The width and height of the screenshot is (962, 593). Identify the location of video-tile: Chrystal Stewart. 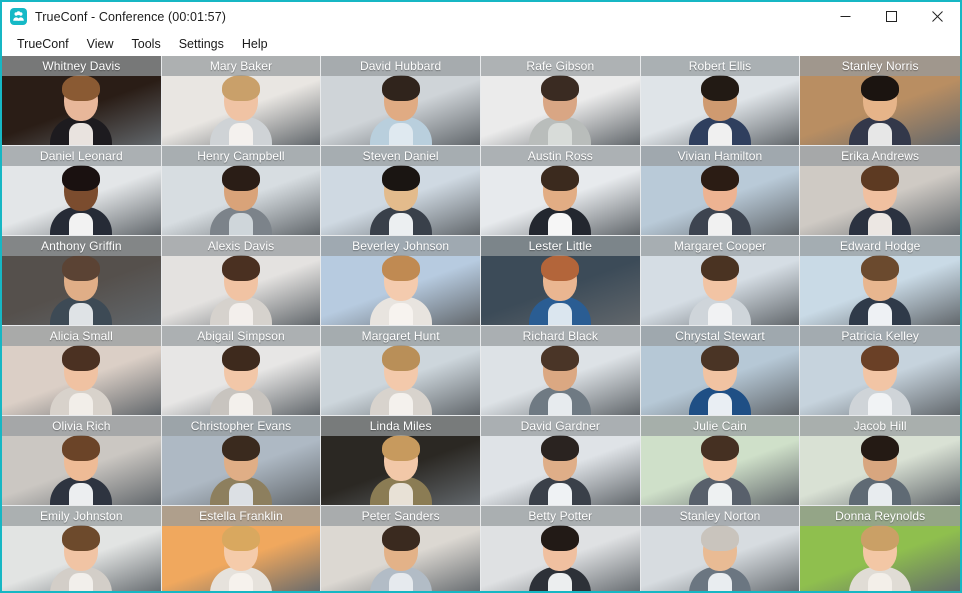
(720, 371).